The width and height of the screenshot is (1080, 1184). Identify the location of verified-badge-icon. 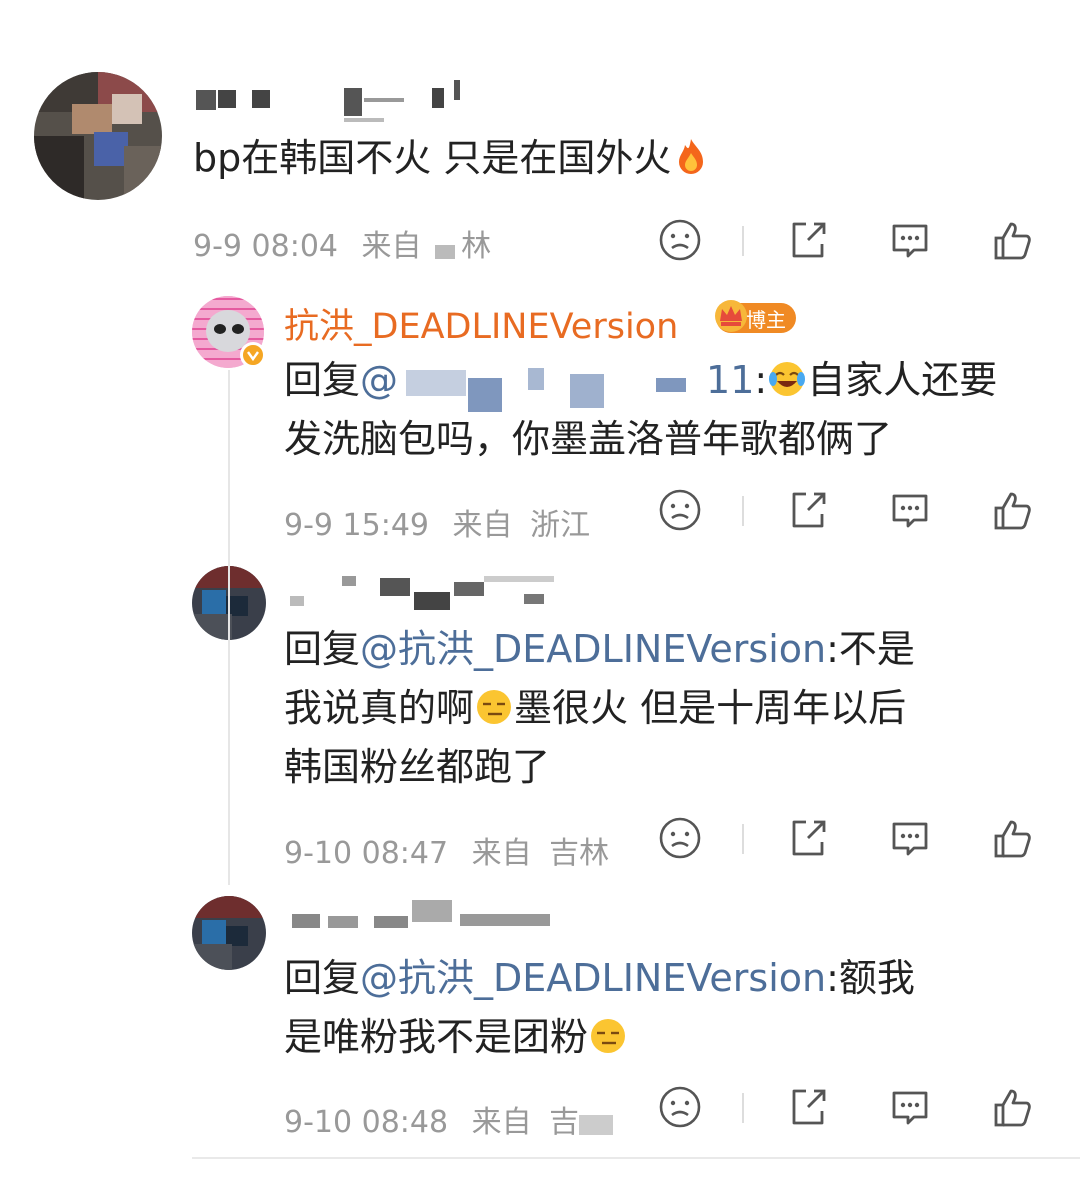
(253, 355).